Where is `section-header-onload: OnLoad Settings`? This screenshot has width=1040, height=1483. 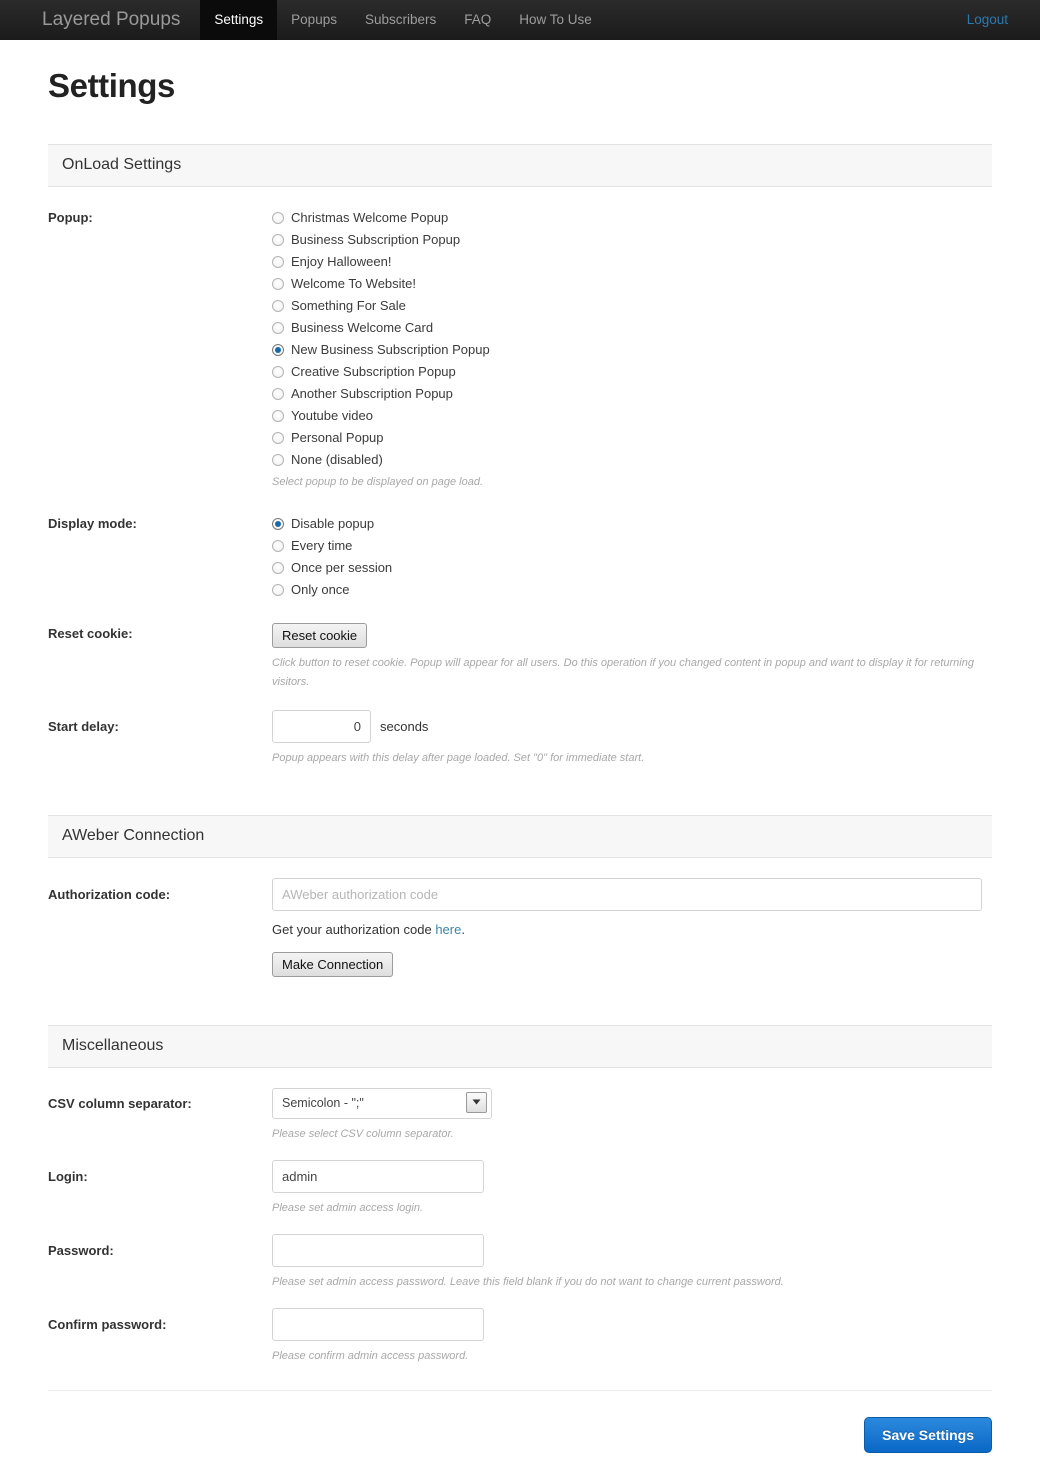 section-header-onload: OnLoad Settings is located at coordinates (520, 166).